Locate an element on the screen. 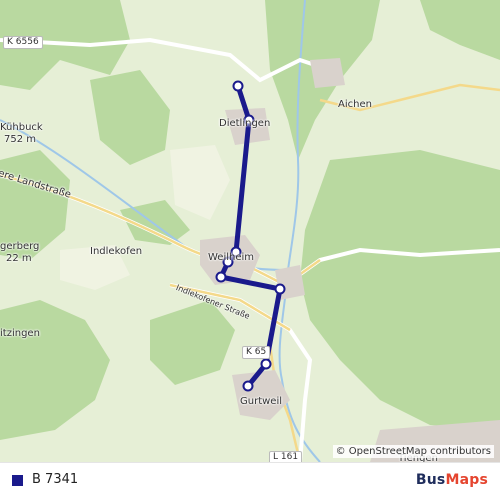 Image resolution: width=500 pixels, height=501 pixels. map-attribution: © OpenStreetMap contributors is located at coordinates (413, 451).